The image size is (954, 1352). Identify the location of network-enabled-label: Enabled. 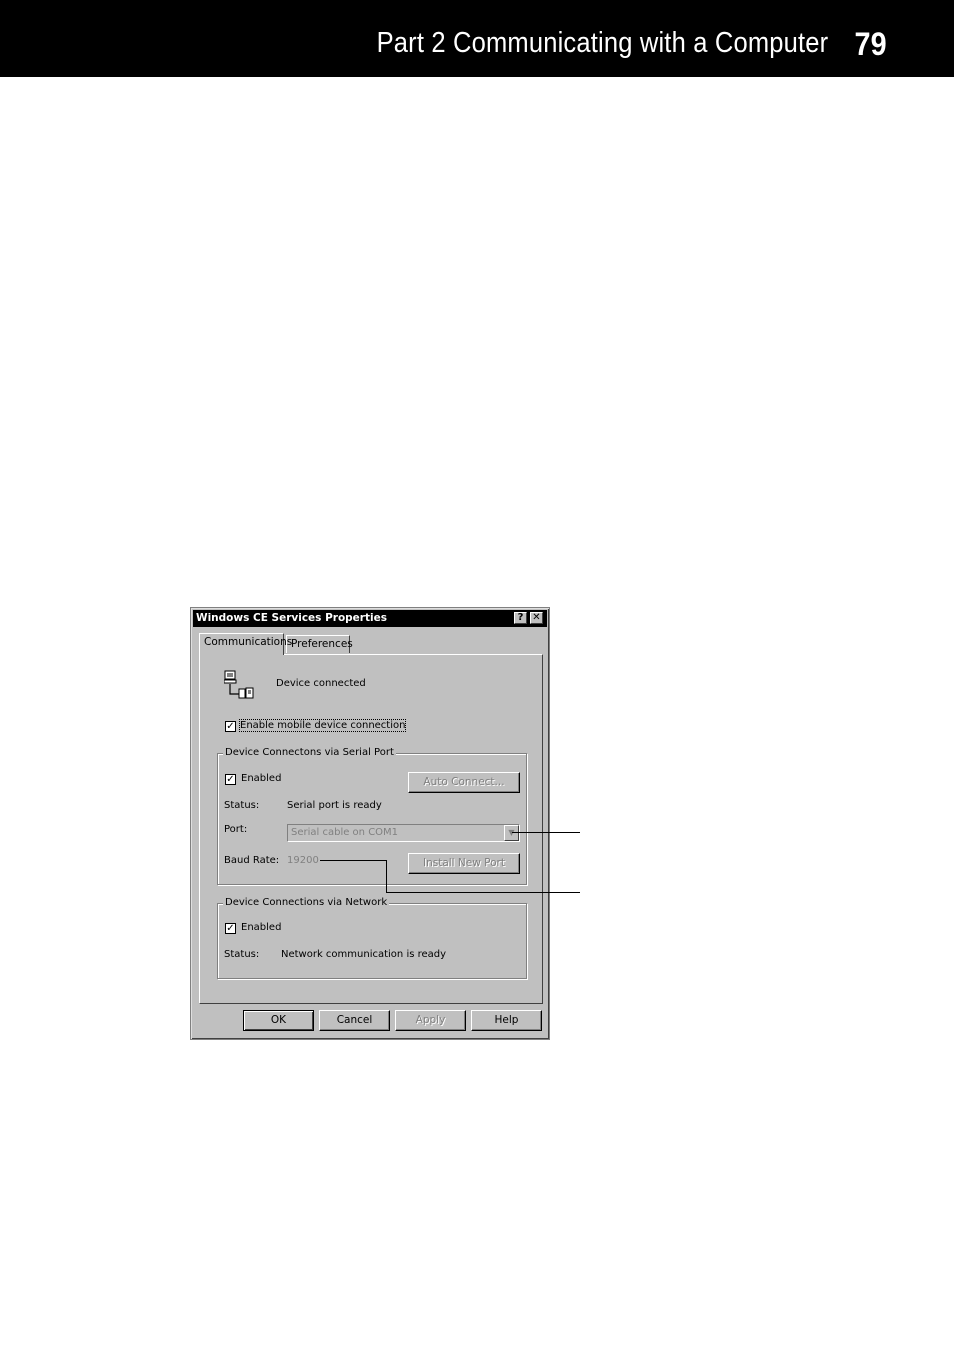
(261, 927).